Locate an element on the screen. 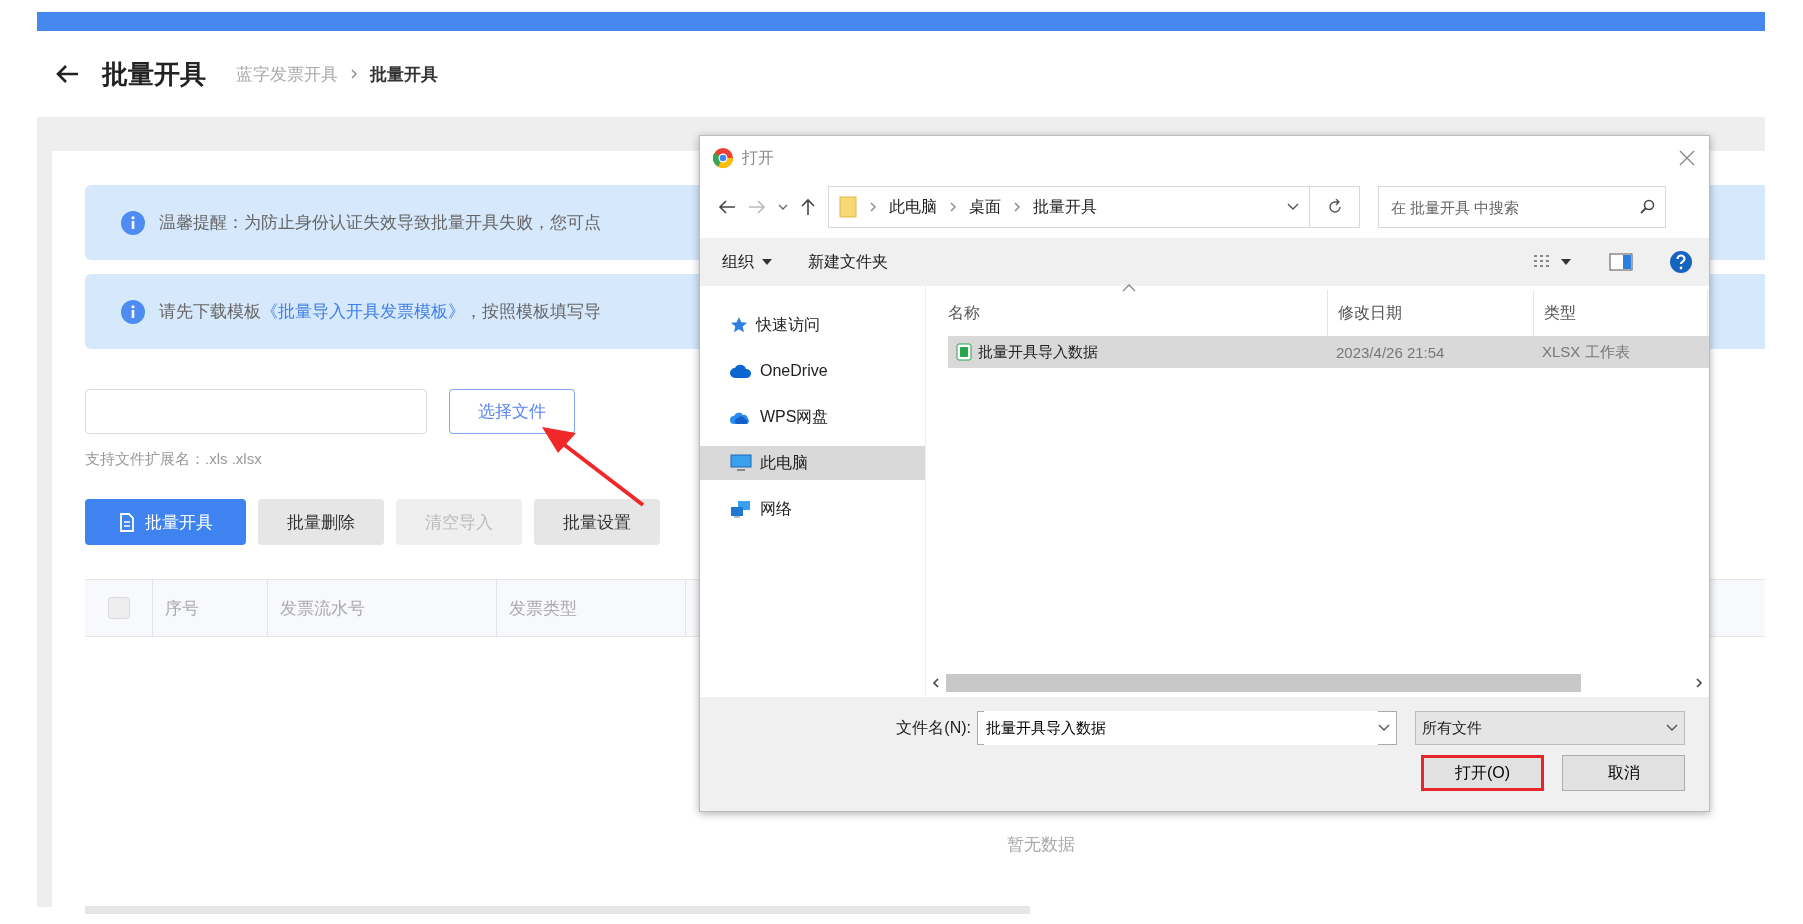  file-name-label: 文件名(N): is located at coordinates (933, 727).